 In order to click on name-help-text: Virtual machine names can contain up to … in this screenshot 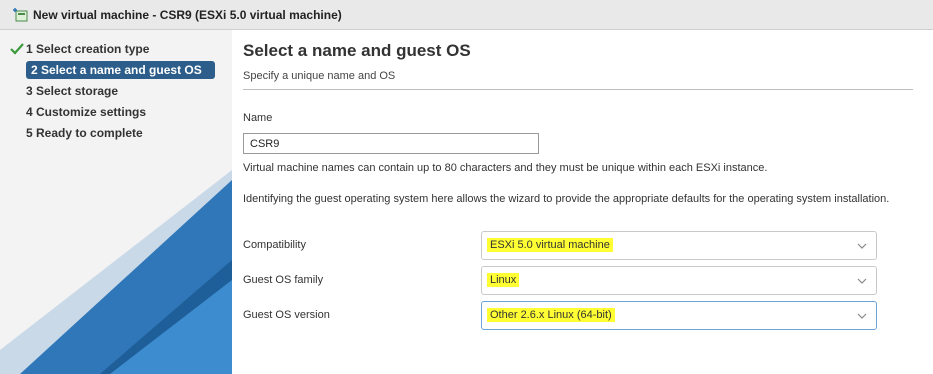, I will do `click(505, 168)`.